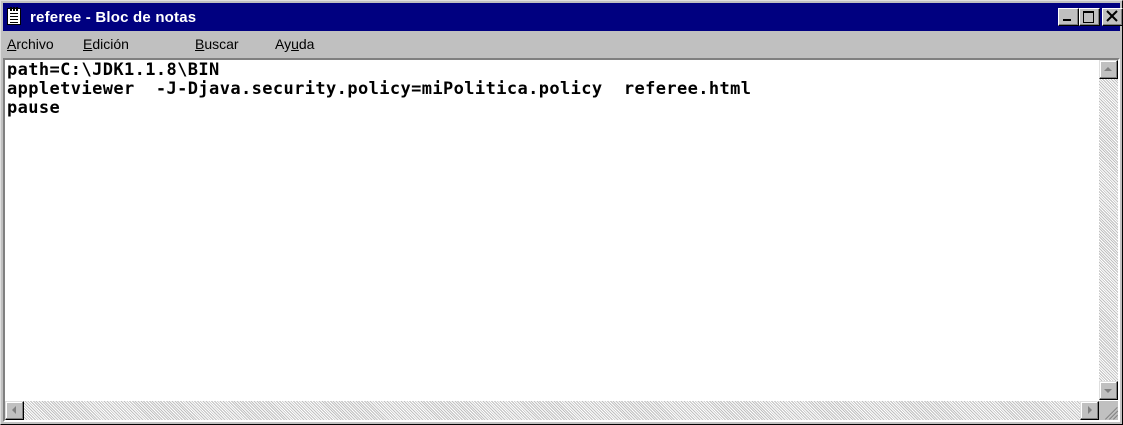 The image size is (1123, 425). I want to click on vertical-scrollbar, so click(1108, 230).